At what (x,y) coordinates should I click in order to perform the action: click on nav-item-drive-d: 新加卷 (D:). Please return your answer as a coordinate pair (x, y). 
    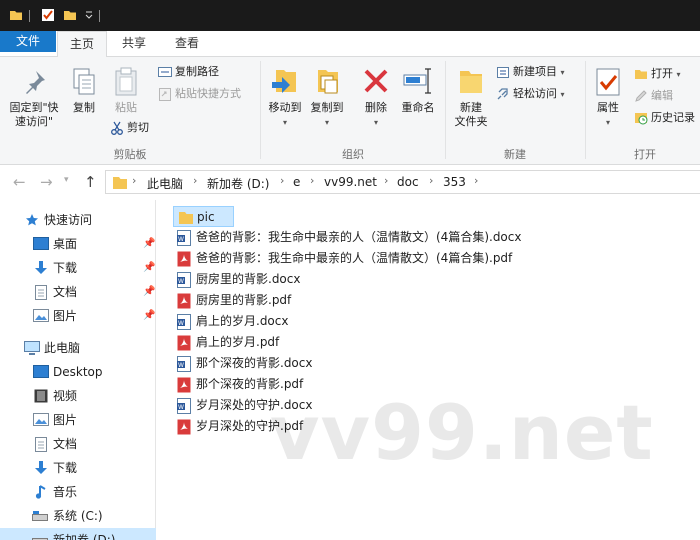
    Looking at the image, I should click on (78, 534).